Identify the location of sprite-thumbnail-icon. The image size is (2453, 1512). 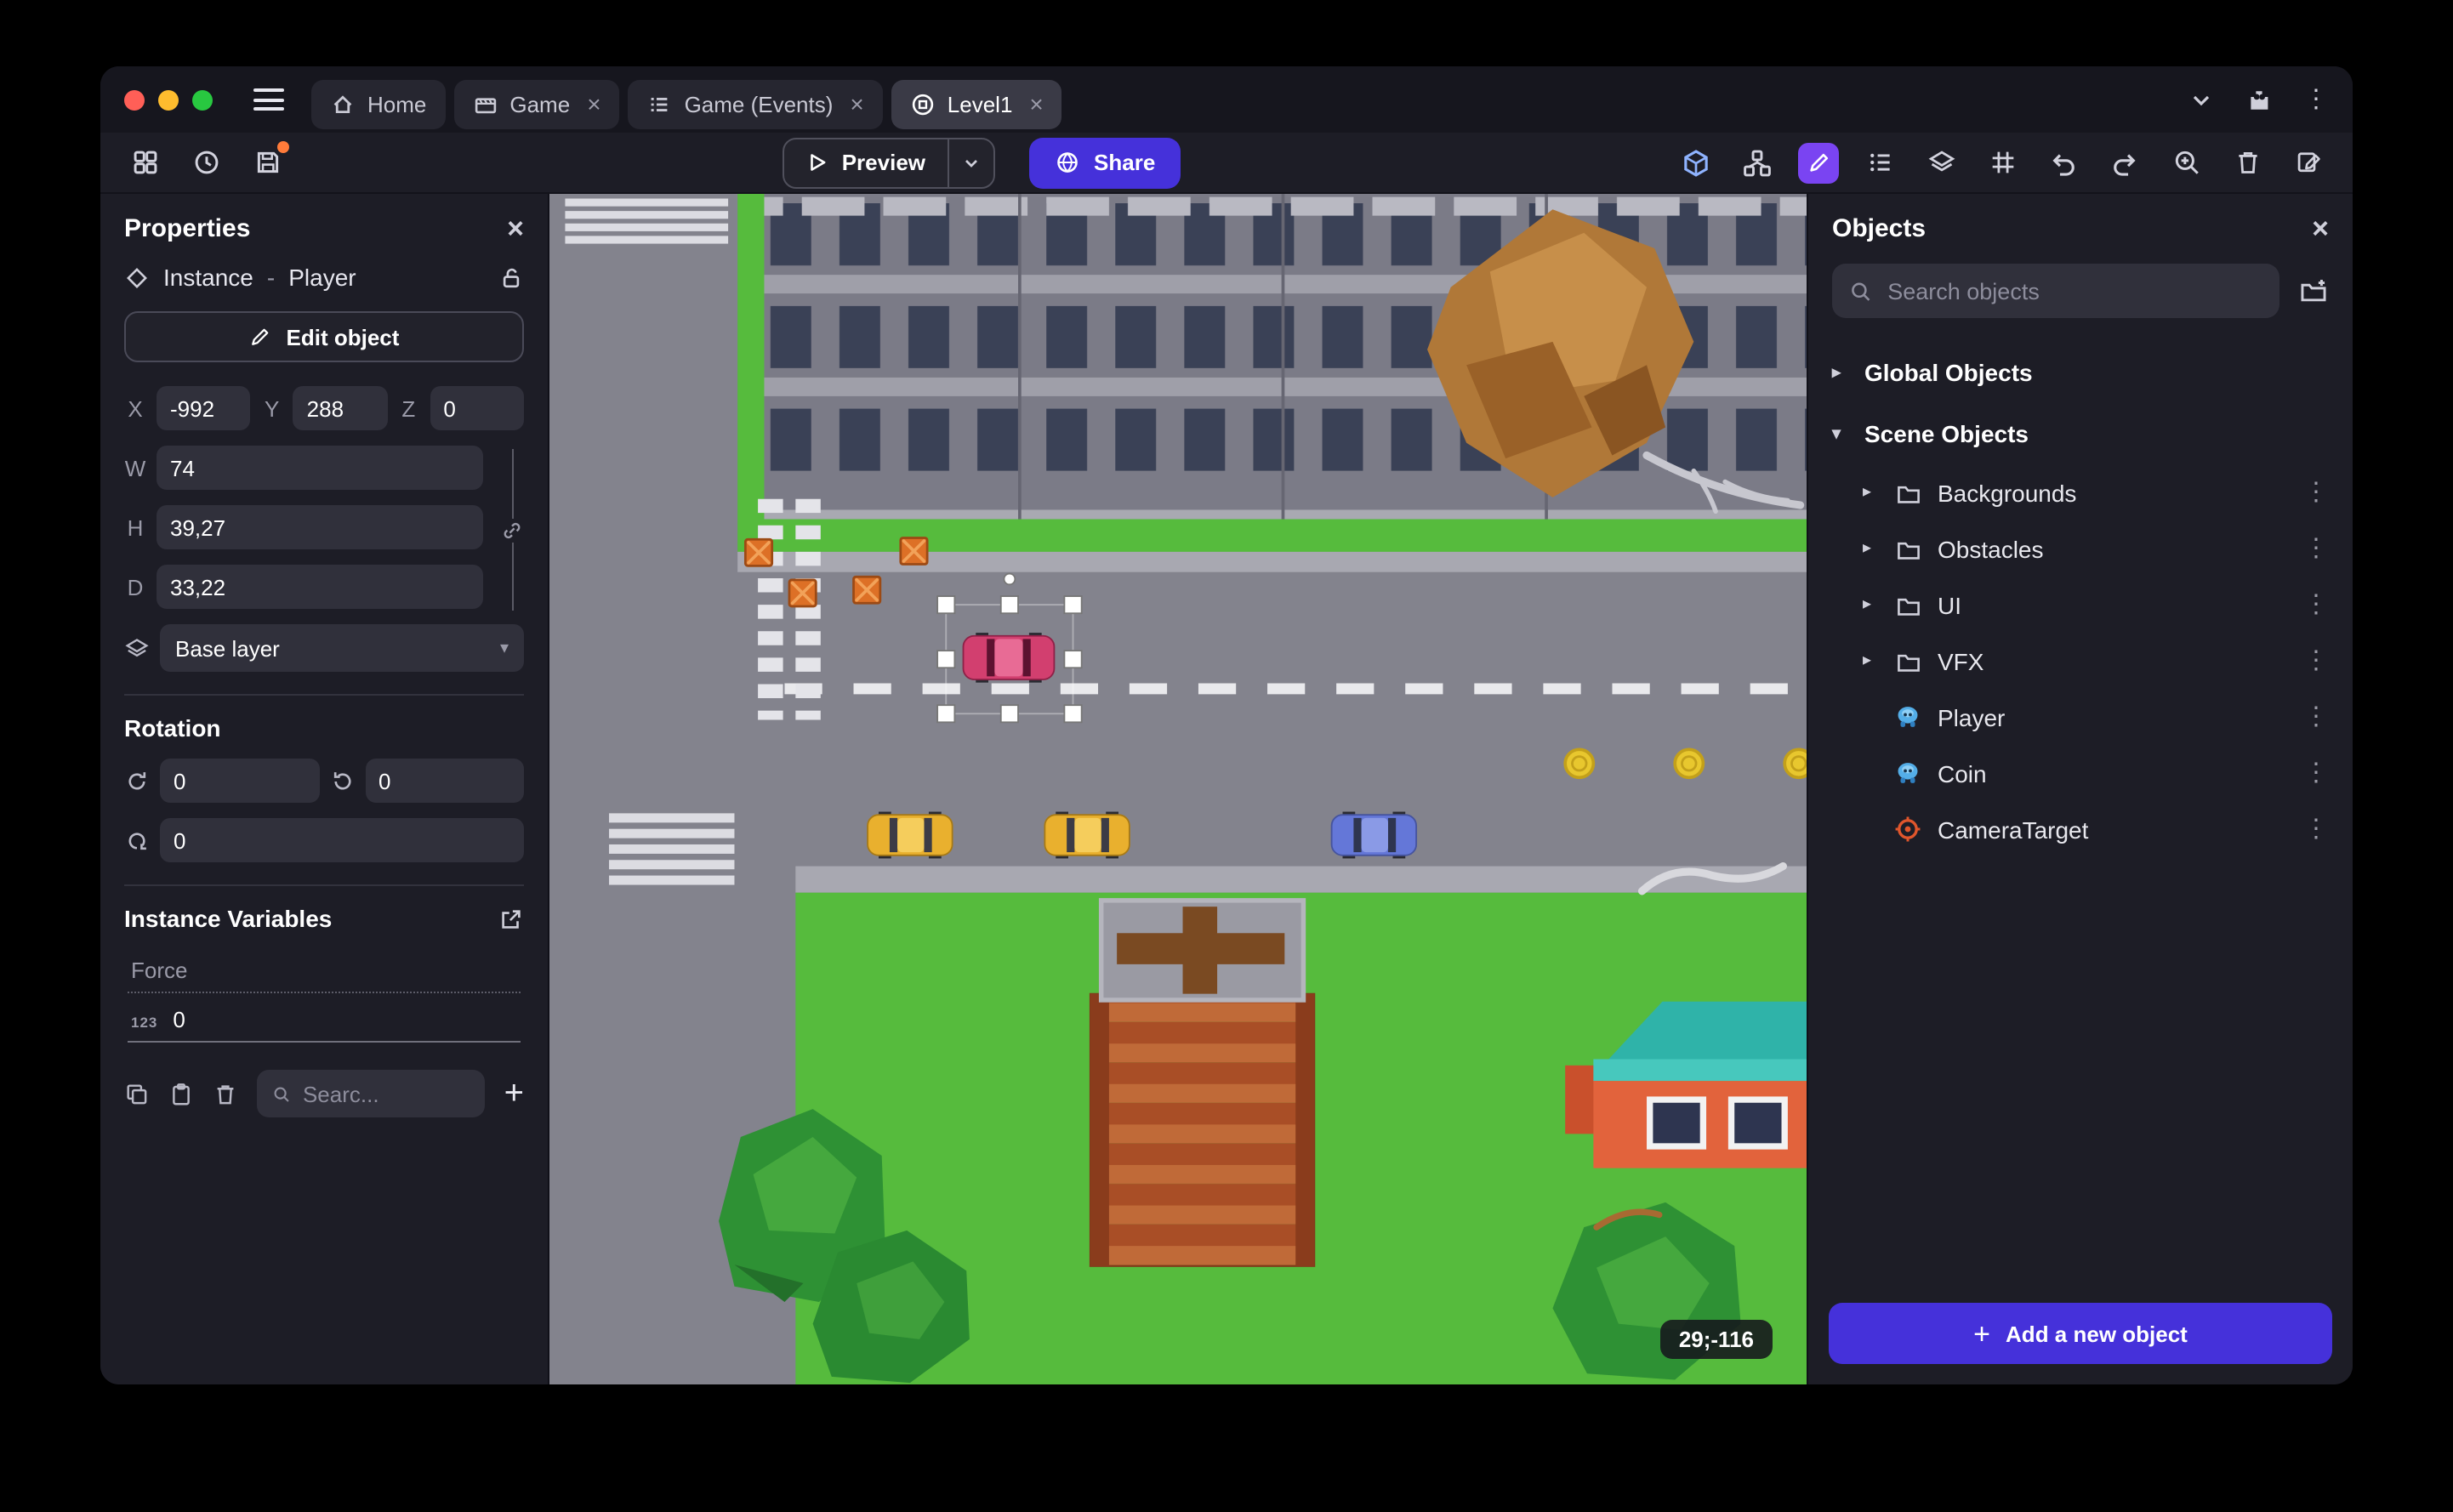
(1908, 773).